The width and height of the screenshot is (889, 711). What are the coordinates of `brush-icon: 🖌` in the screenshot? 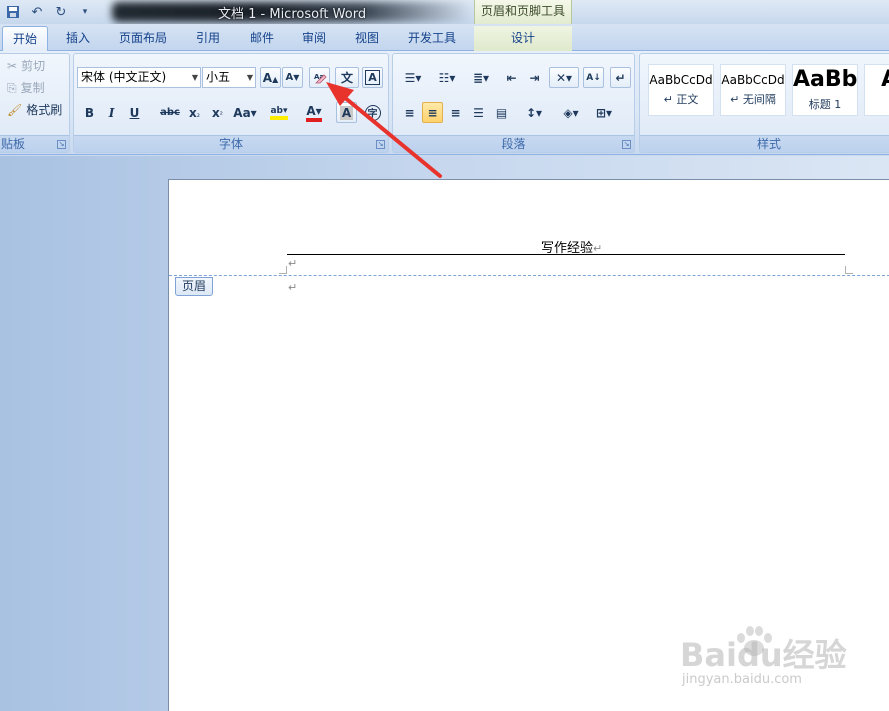 It's located at (15, 110).